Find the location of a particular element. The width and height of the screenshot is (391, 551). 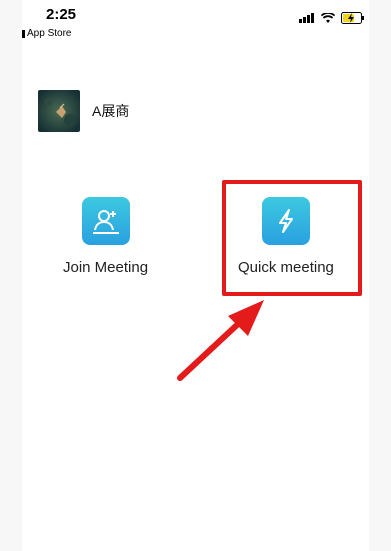

pointer-arrow-icon is located at coordinates (220, 340).